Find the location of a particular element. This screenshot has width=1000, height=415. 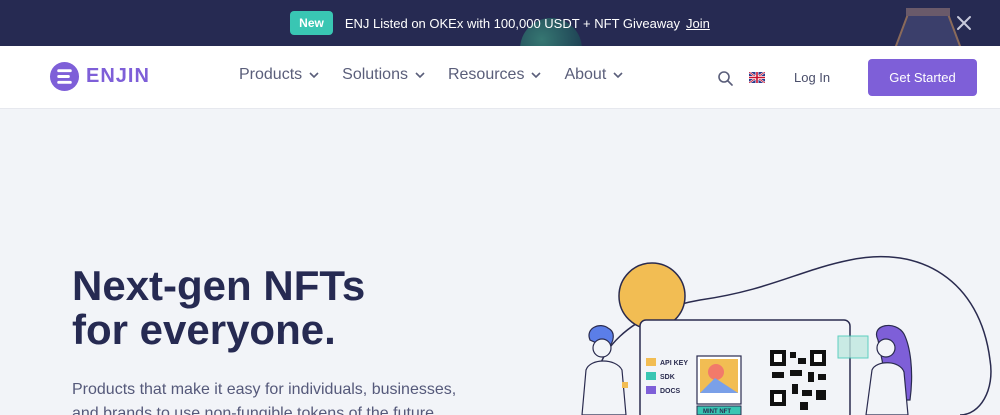

menu-about-label: About is located at coordinates (585, 74).